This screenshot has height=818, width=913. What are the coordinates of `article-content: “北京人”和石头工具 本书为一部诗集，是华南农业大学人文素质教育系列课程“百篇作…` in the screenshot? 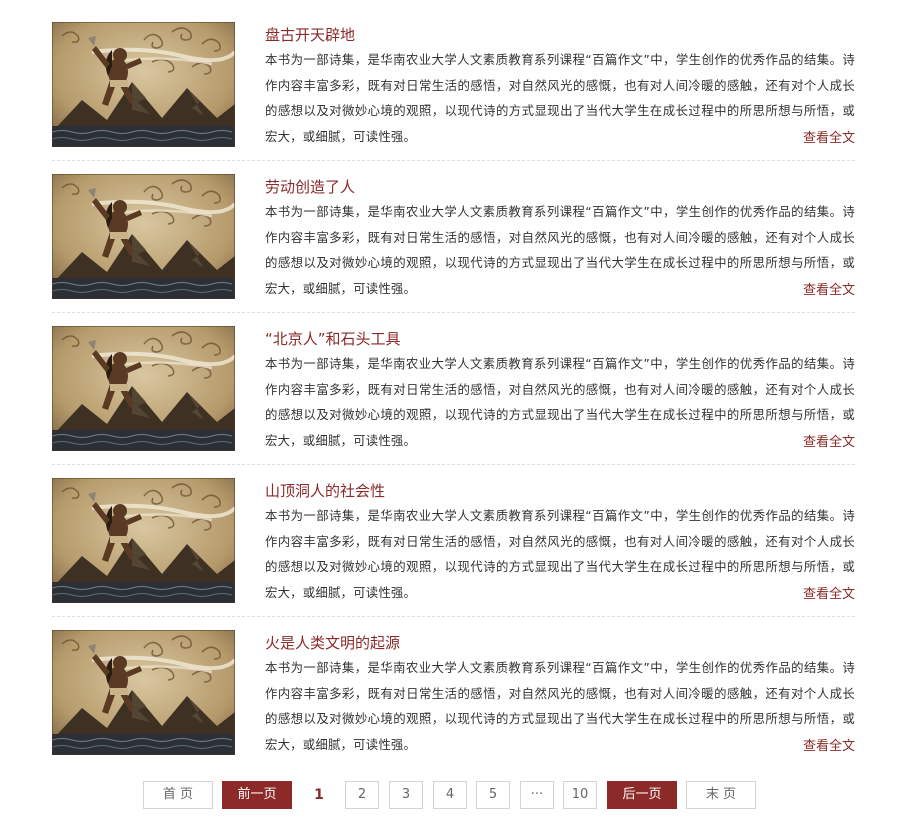 It's located at (560, 390).